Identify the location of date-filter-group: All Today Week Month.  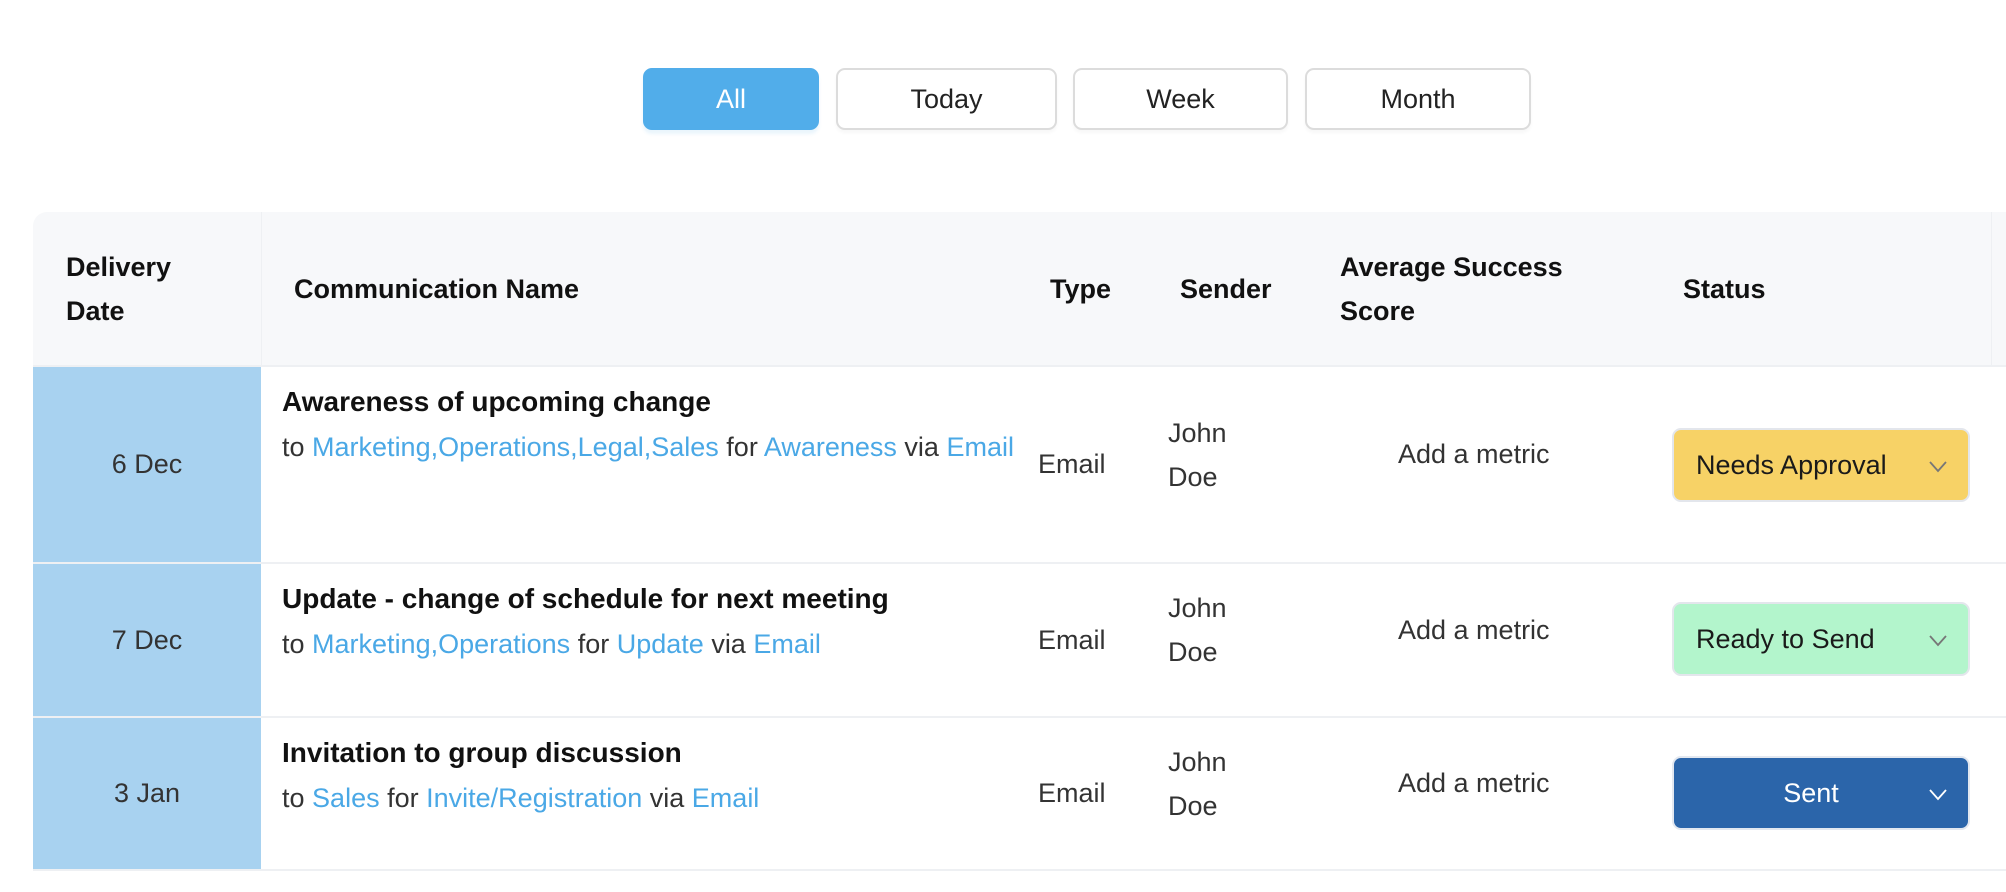
(1003, 100).